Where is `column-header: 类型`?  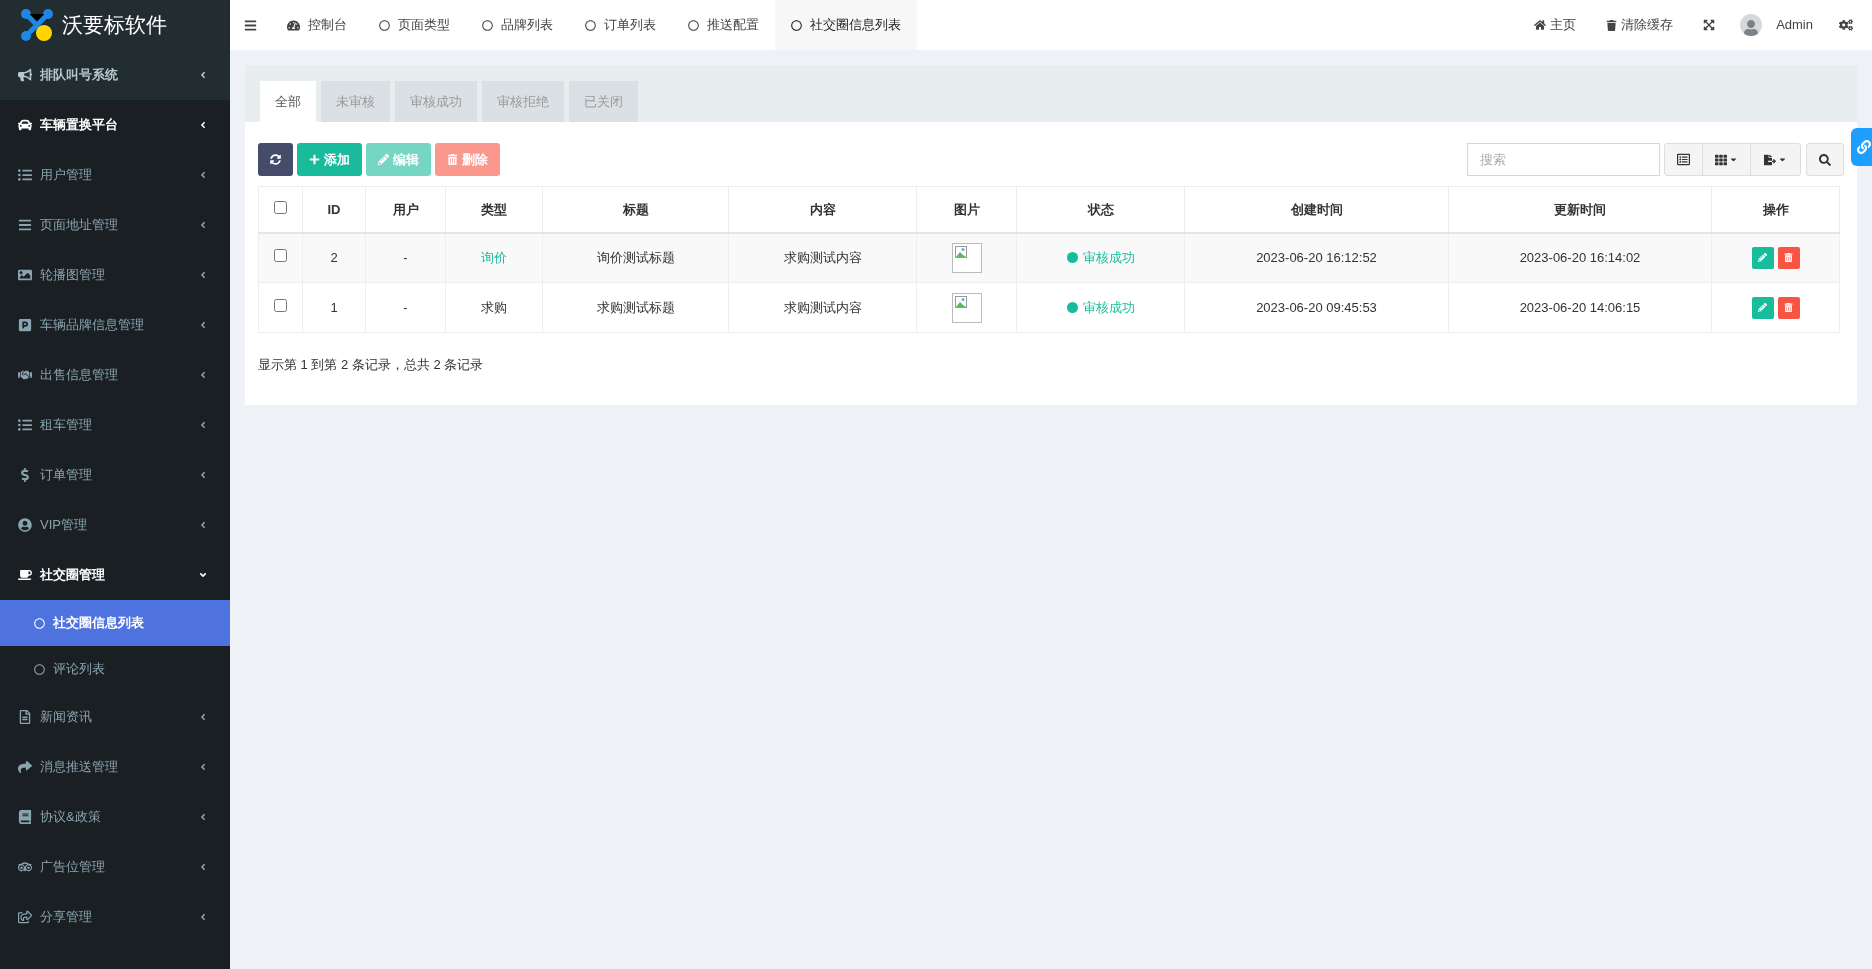
column-header: 类型 is located at coordinates (494, 209).